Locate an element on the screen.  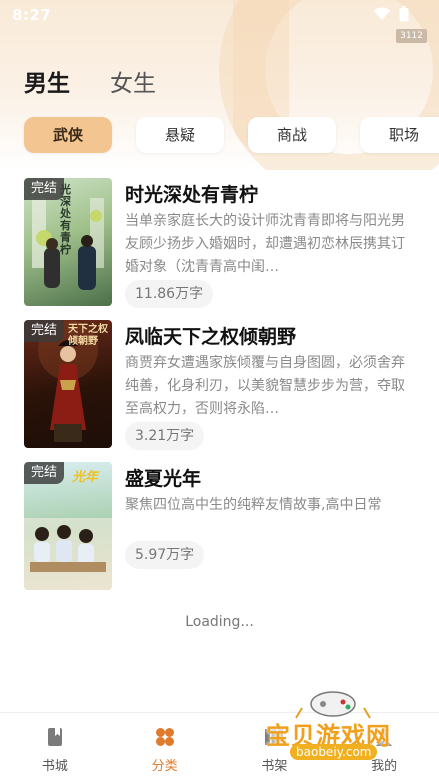
nav-label: 书架 is located at coordinates (274, 766).